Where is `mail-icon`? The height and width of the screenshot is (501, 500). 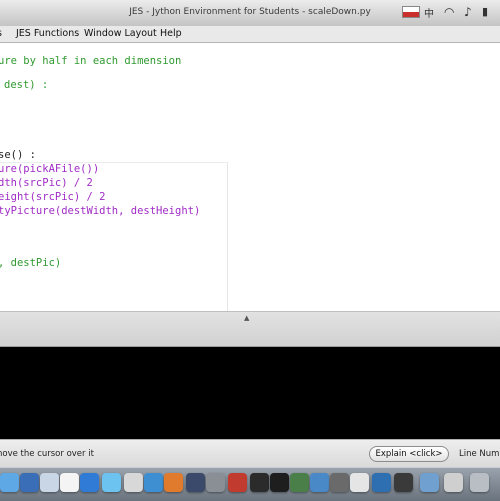
mail-icon is located at coordinates (49, 482).